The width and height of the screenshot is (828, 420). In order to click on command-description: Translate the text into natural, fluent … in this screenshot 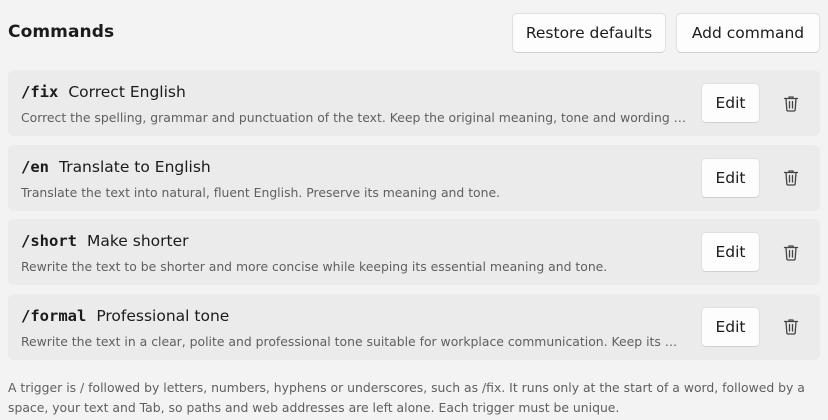, I will do `click(261, 192)`.